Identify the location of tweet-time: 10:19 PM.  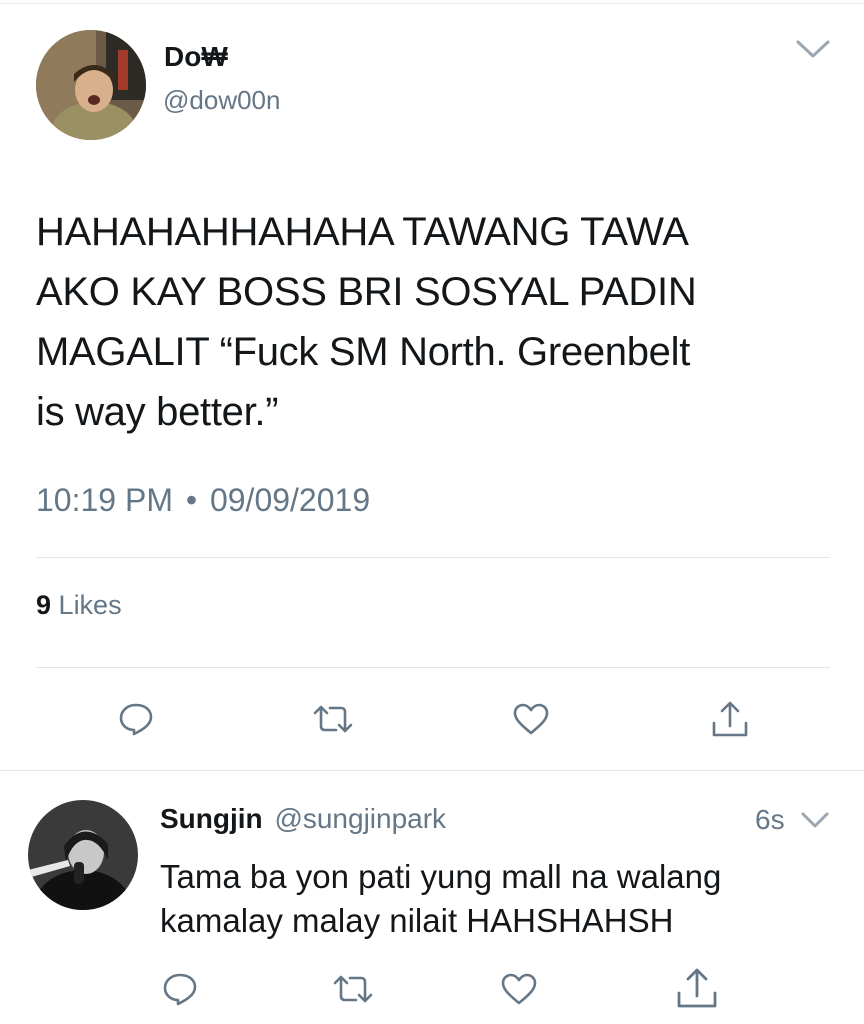
(104, 500).